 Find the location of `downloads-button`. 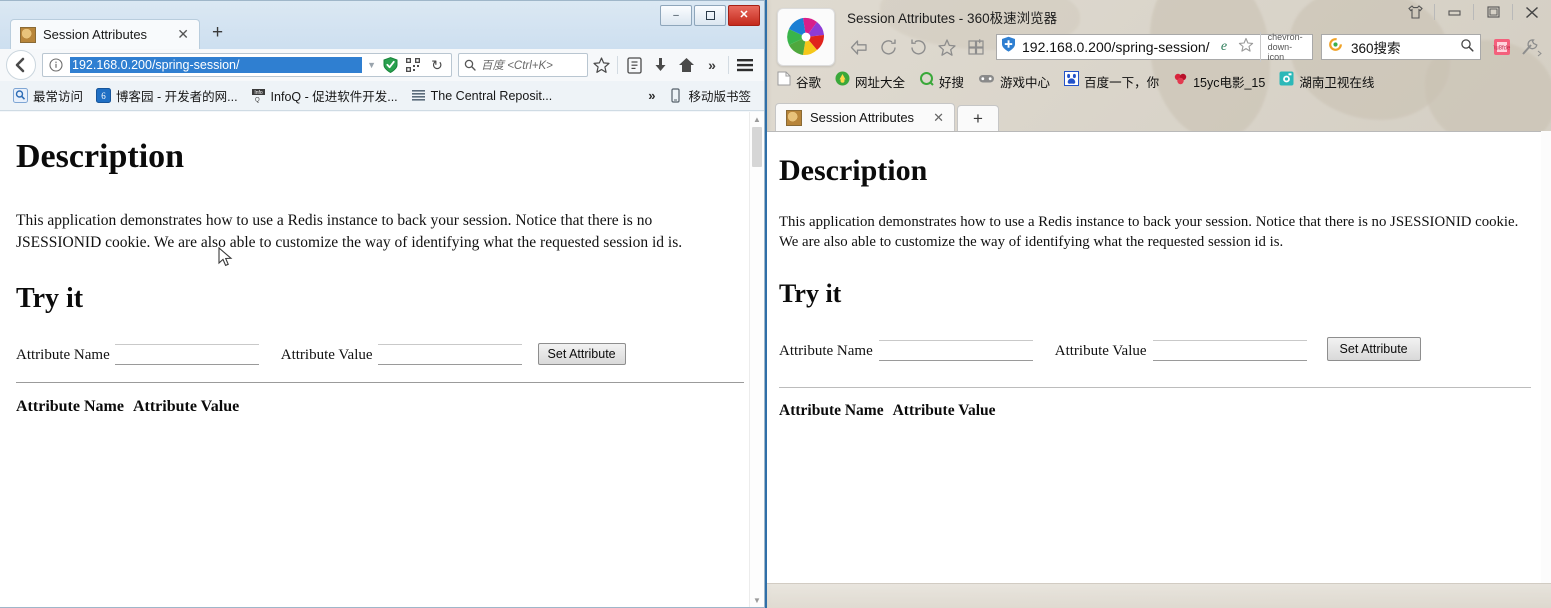

downloads-button is located at coordinates (660, 65).